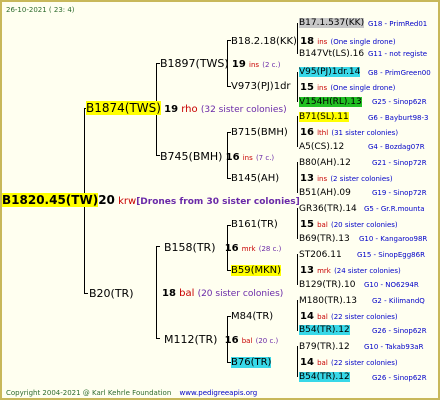  What do you see at coordinates (399, 102) in the screenshot?
I see `g4-code: G25 - Sinop62R` at bounding box center [399, 102].